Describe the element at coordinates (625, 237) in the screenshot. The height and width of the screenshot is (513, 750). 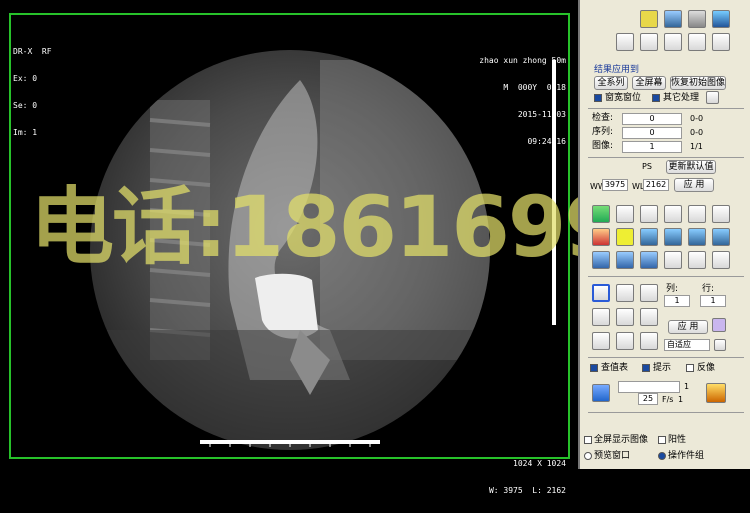
I see `cross-icon` at that location.